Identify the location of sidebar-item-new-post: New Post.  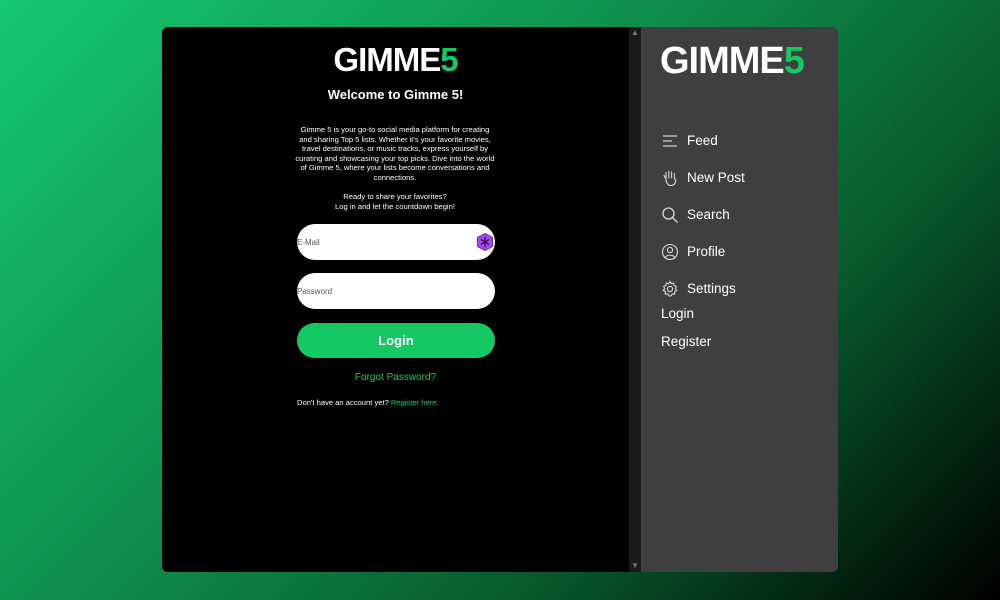
(703, 177).